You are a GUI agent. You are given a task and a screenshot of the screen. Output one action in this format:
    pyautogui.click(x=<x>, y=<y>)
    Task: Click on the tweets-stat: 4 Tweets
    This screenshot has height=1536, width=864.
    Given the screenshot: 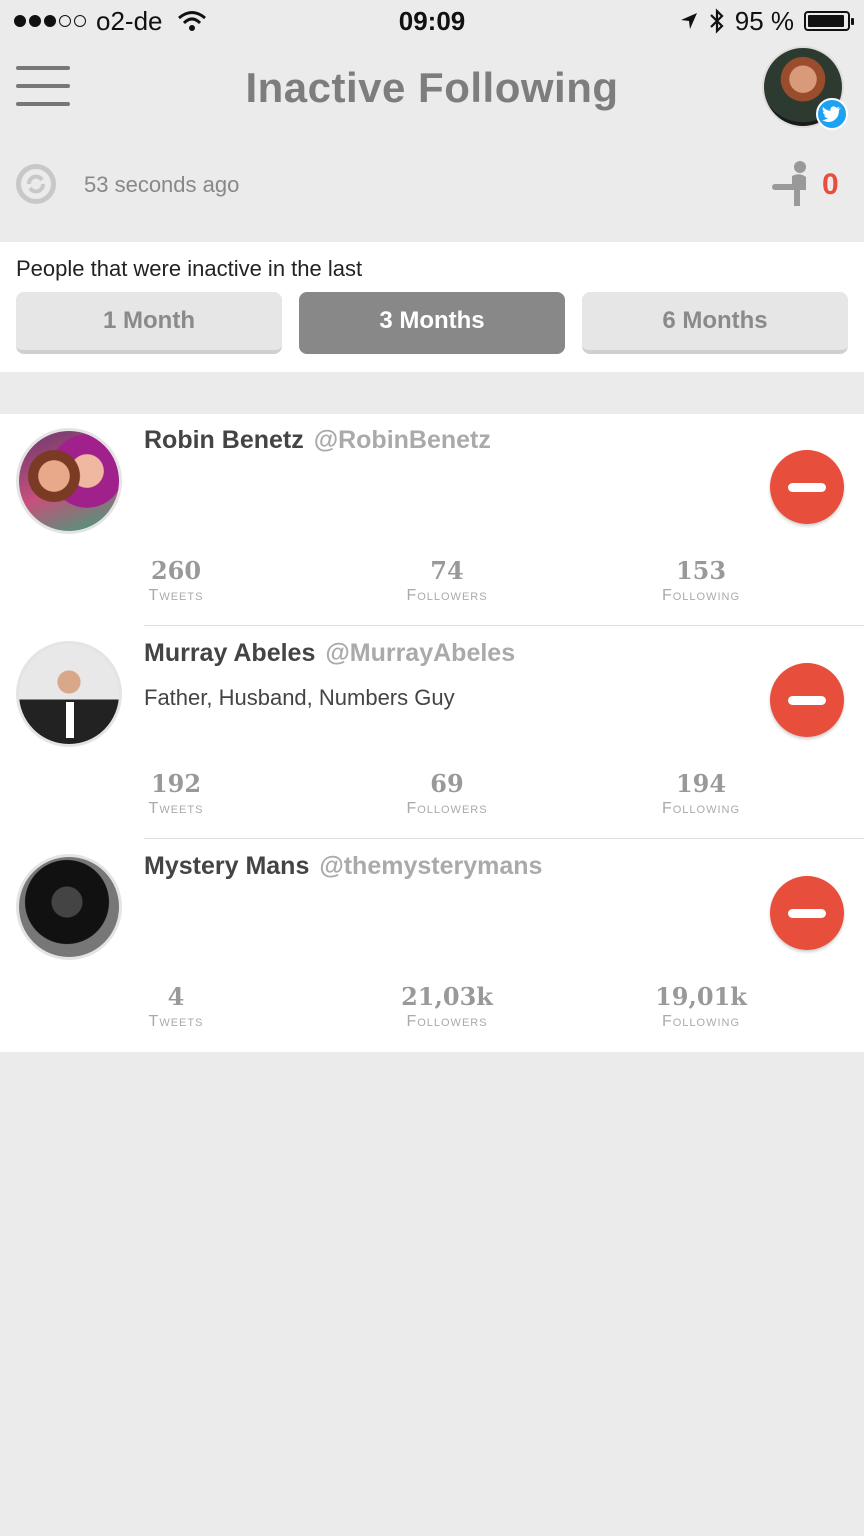 What is the action you would take?
    pyautogui.click(x=176, y=1006)
    